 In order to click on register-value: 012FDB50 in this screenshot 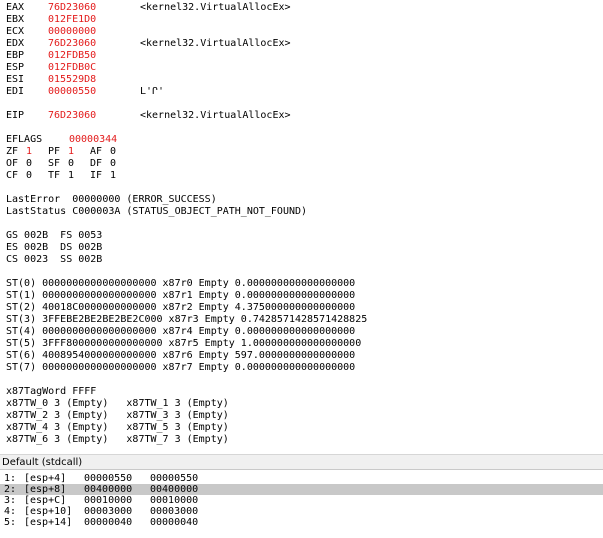, I will do `click(94, 56)`.